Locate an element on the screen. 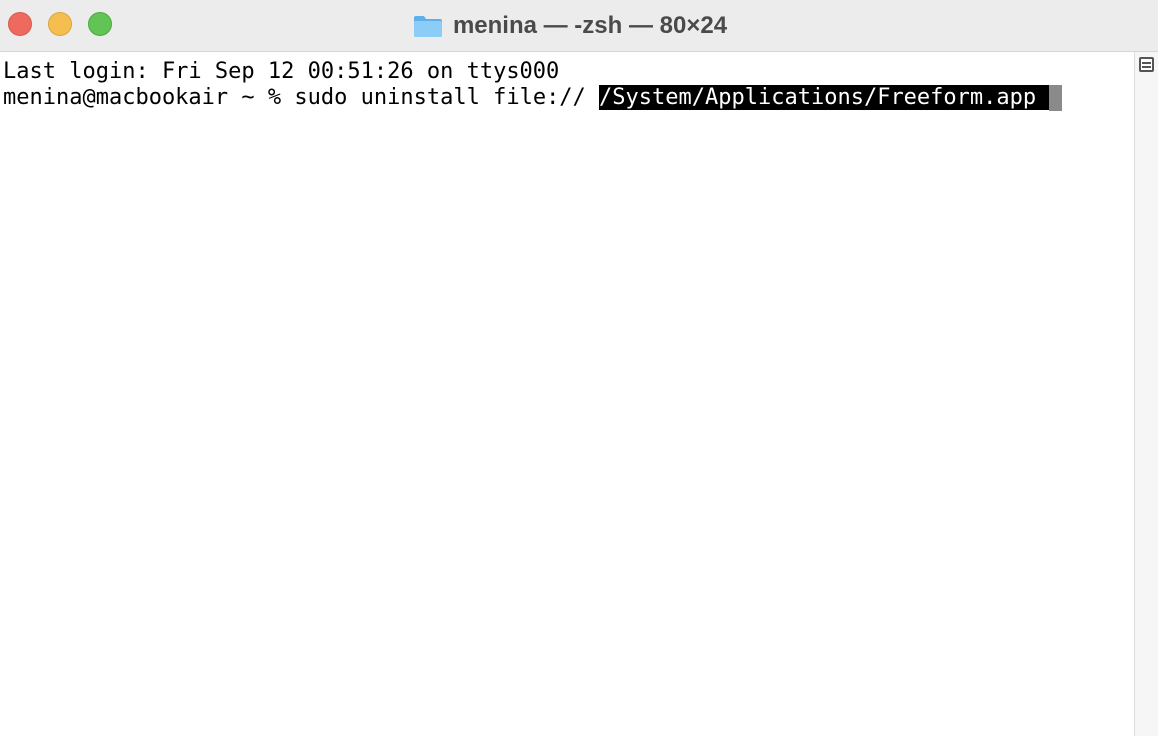 The width and height of the screenshot is (1158, 736). text-cursor is located at coordinates (1056, 98).